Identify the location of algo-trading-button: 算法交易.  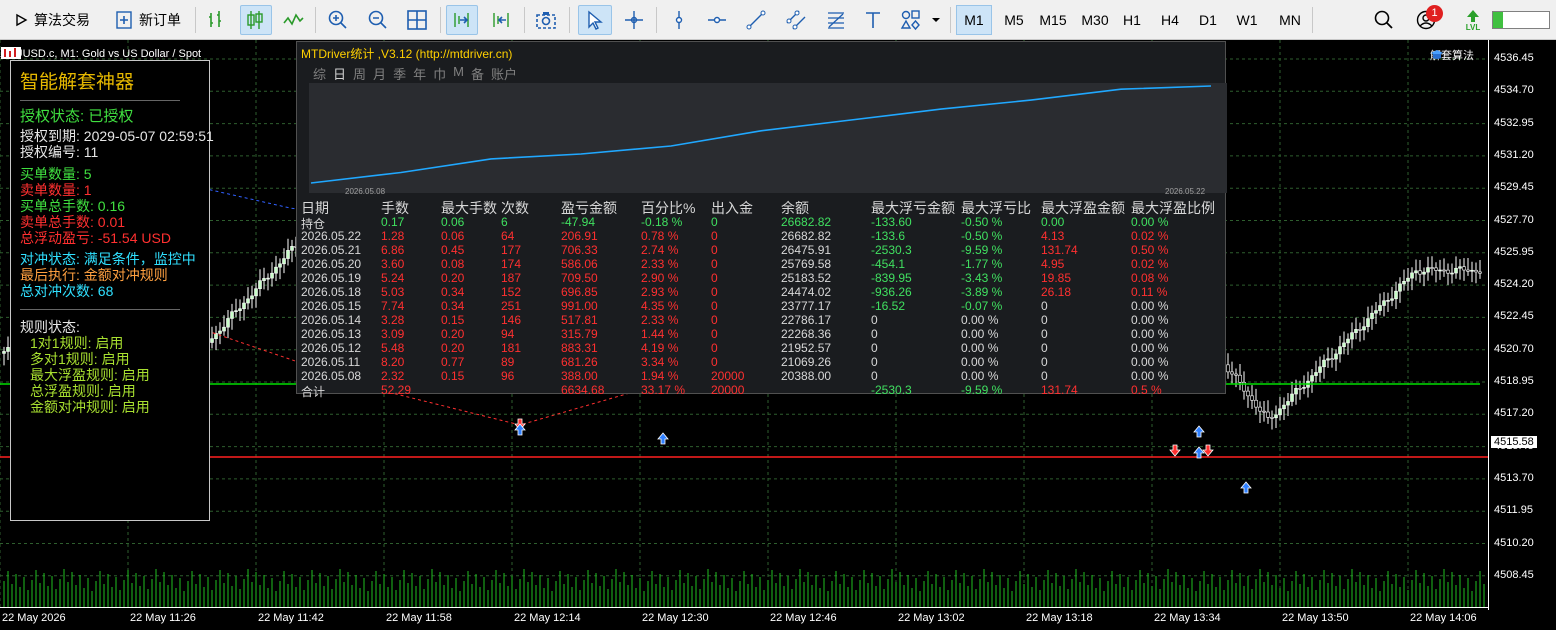
(52, 20).